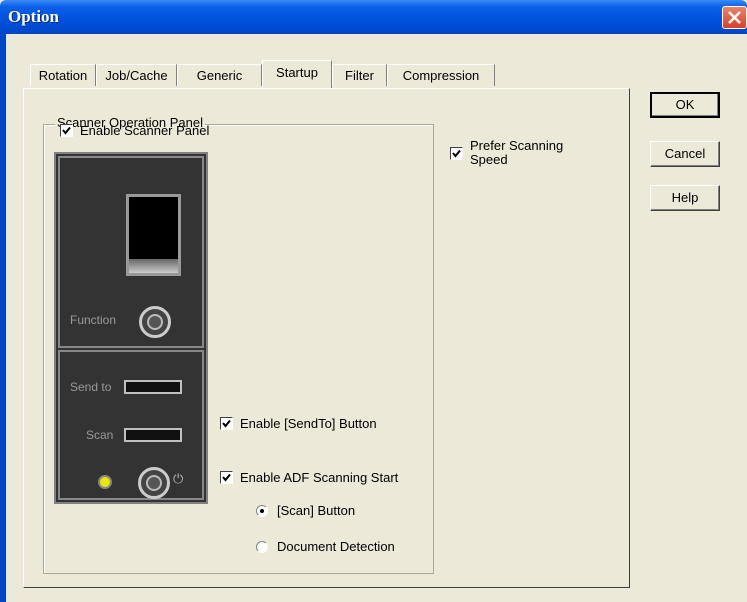 This screenshot has height=602, width=747. What do you see at coordinates (3, 318) in the screenshot?
I see `window-frame-left` at bounding box center [3, 318].